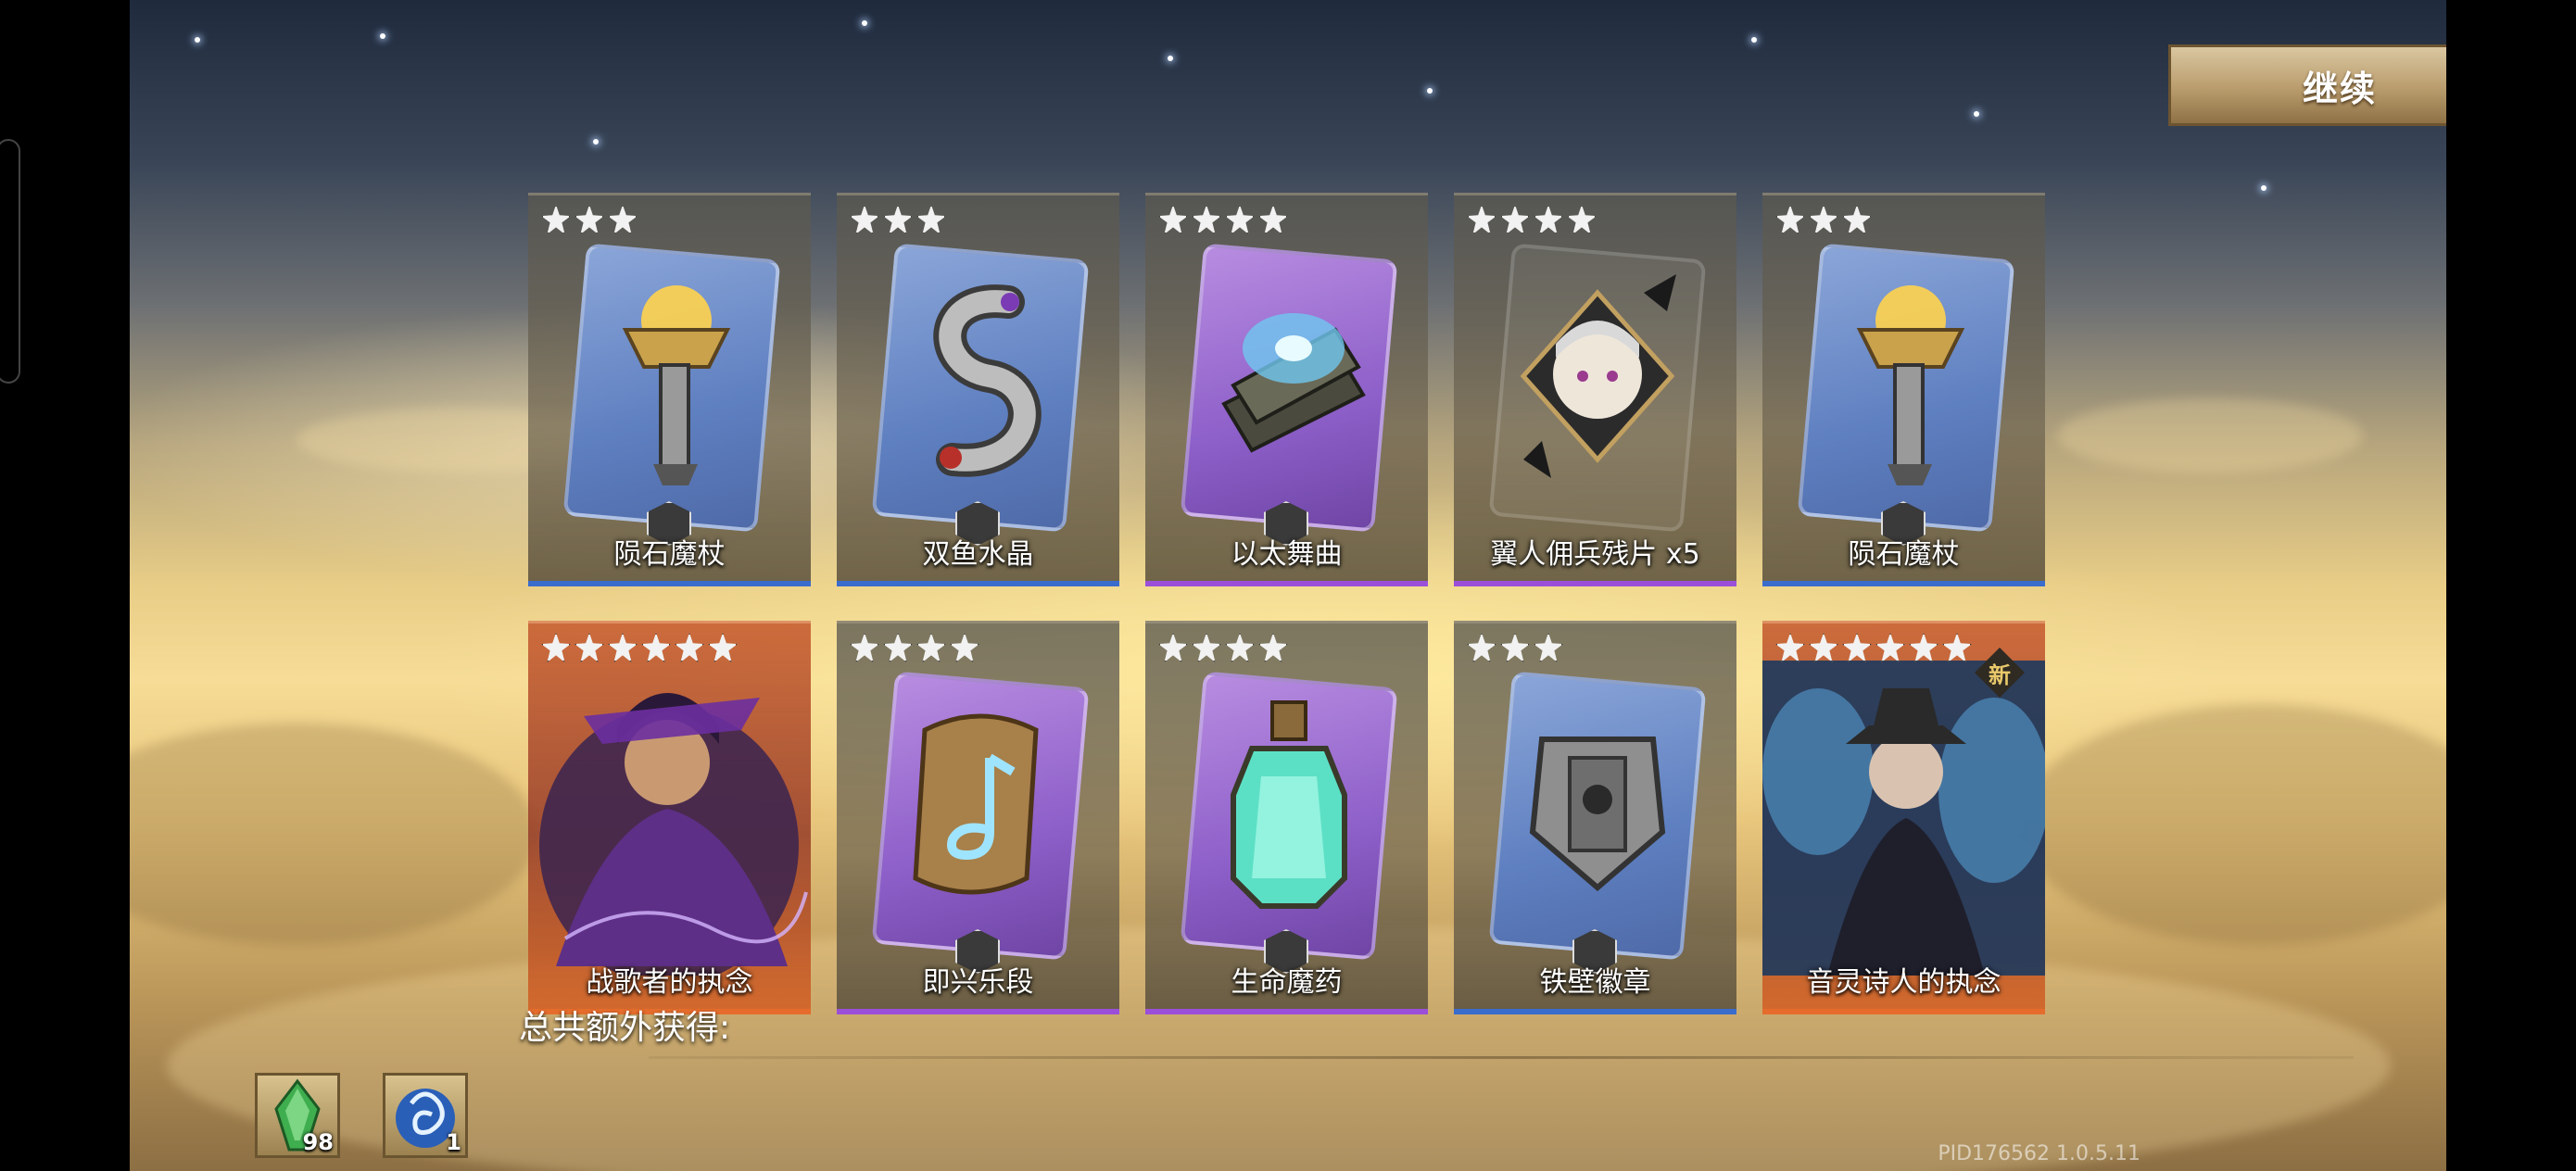  Describe the element at coordinates (1595, 983) in the screenshot. I see `card-label: 铁壁徽章` at that location.